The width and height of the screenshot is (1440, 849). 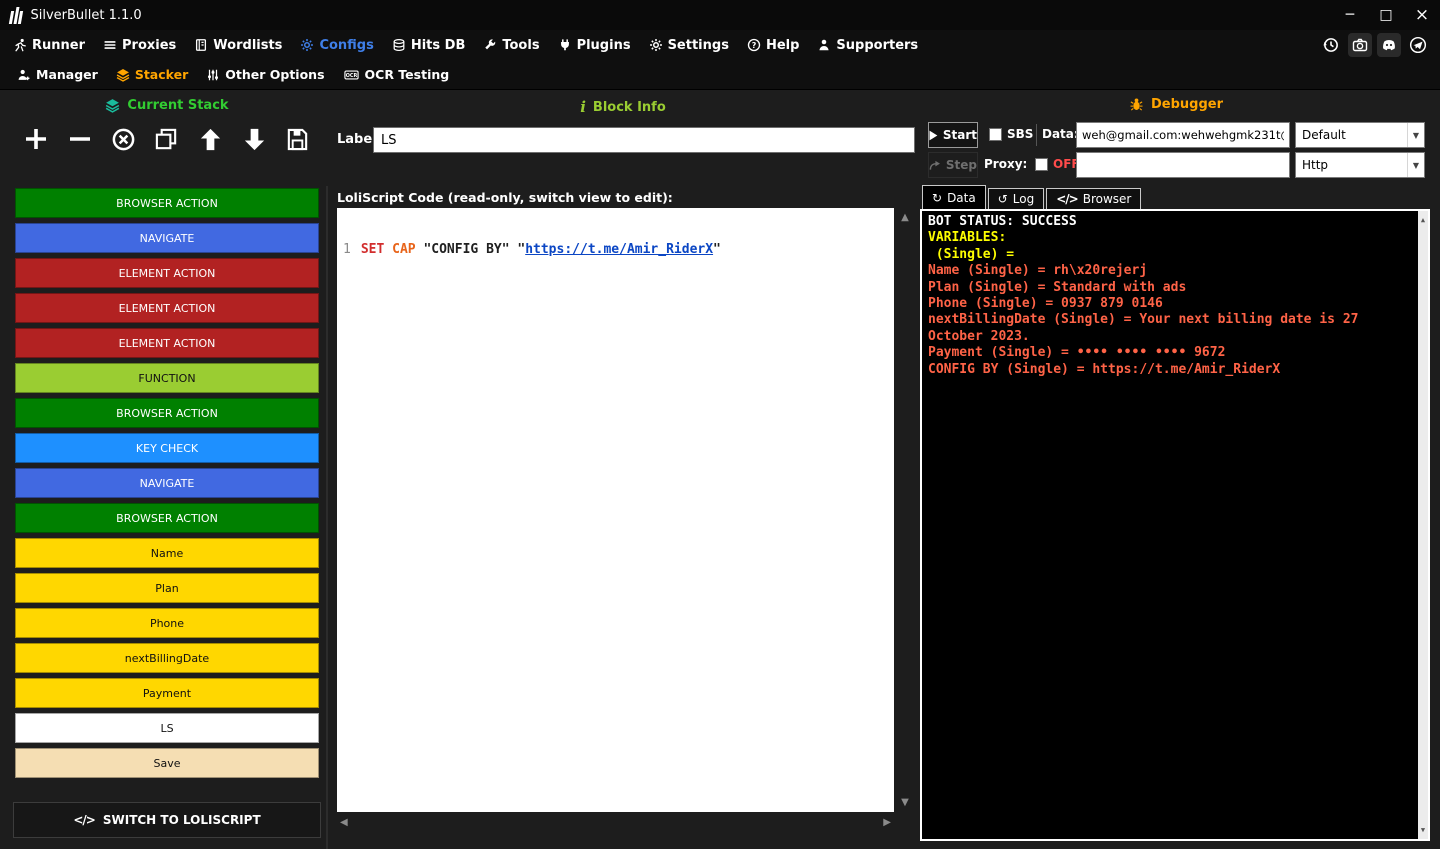 I want to click on debugger-output-line: Phone (Single) = 0937 879 0146, so click(x=1045, y=304).